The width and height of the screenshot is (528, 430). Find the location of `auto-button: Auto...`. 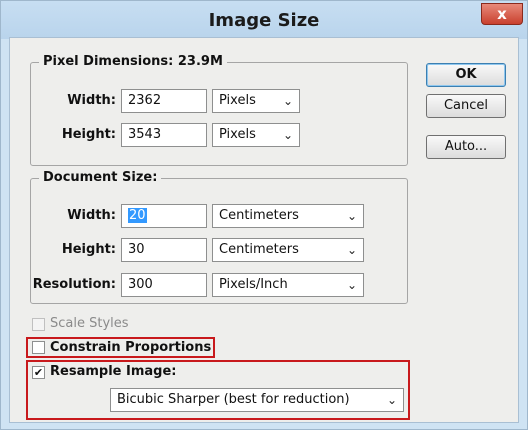

auto-button: Auto... is located at coordinates (466, 147).